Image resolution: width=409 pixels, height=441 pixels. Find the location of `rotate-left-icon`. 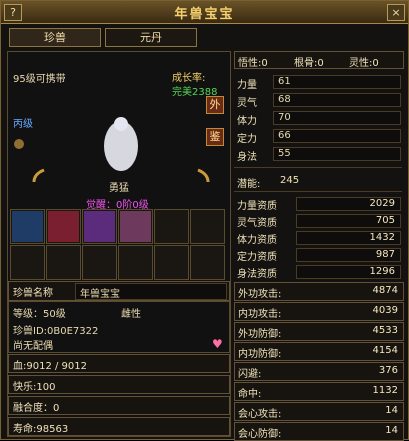

rotate-left-icon is located at coordinates (40, 176).